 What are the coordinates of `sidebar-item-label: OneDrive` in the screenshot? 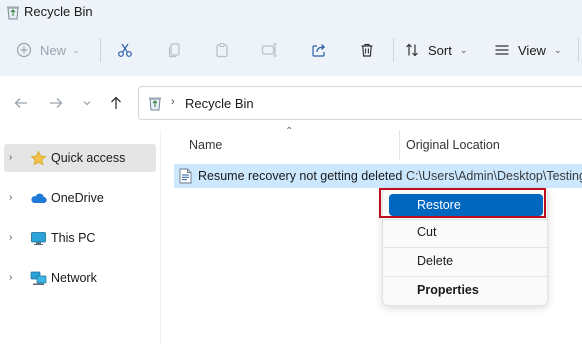 It's located at (77, 198).